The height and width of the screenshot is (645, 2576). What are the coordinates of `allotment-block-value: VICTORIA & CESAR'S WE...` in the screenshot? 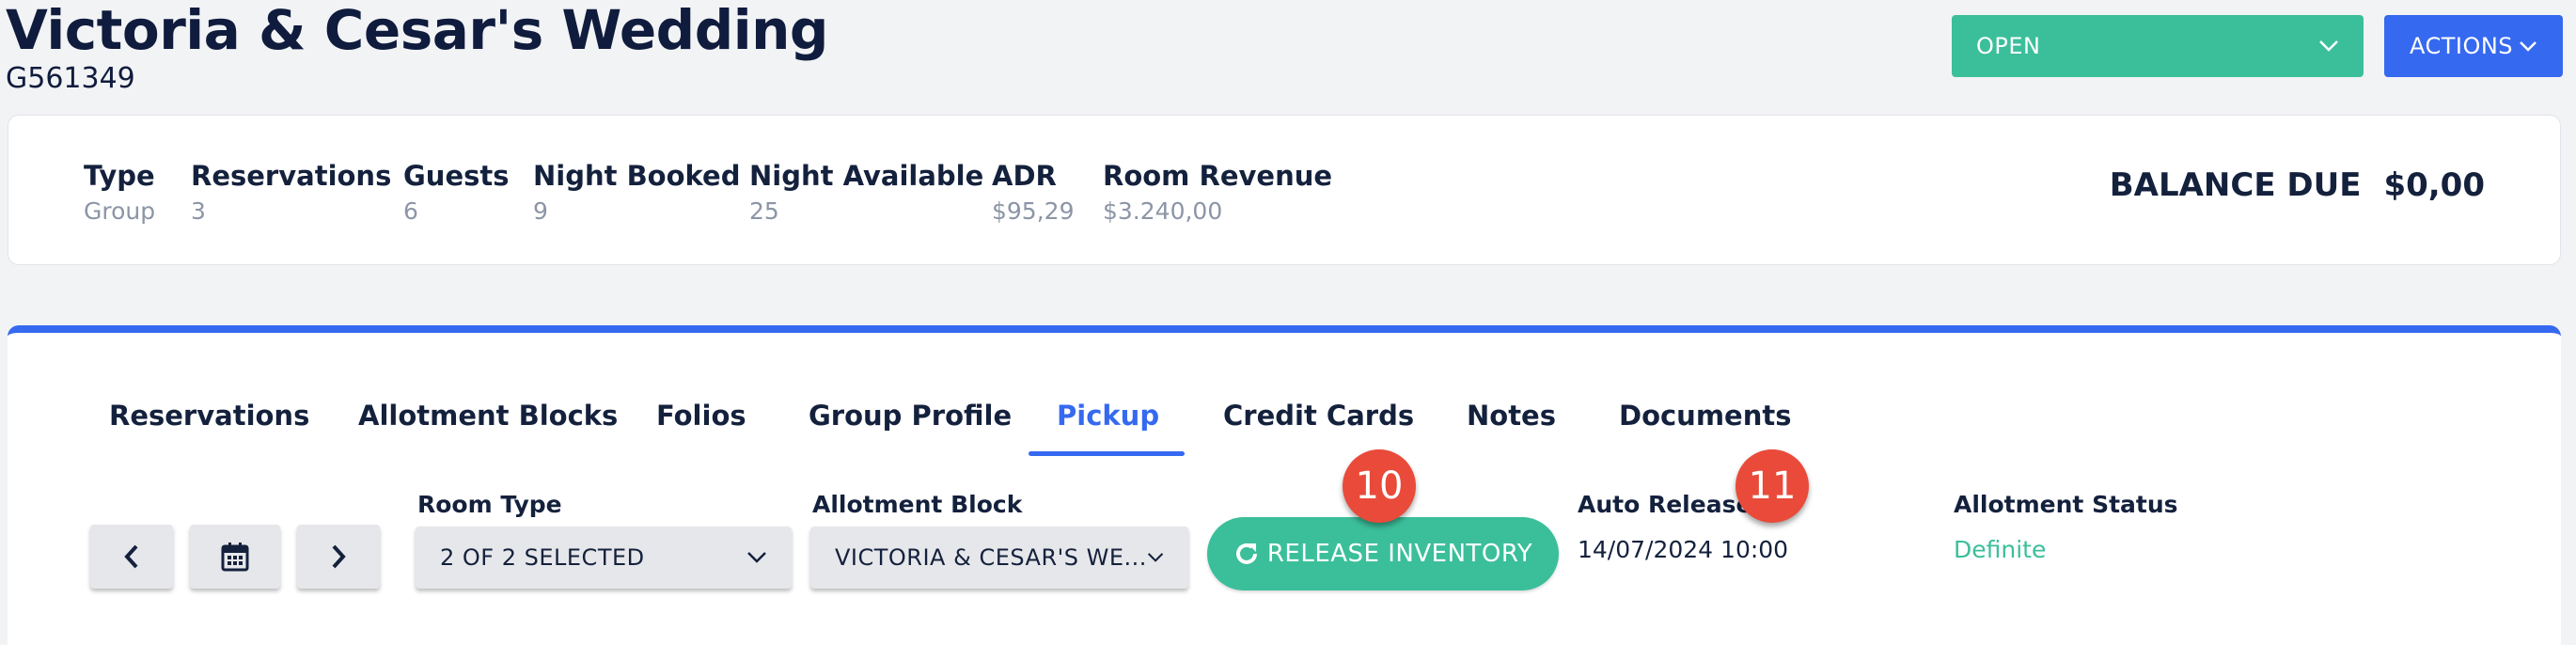 It's located at (991, 557).